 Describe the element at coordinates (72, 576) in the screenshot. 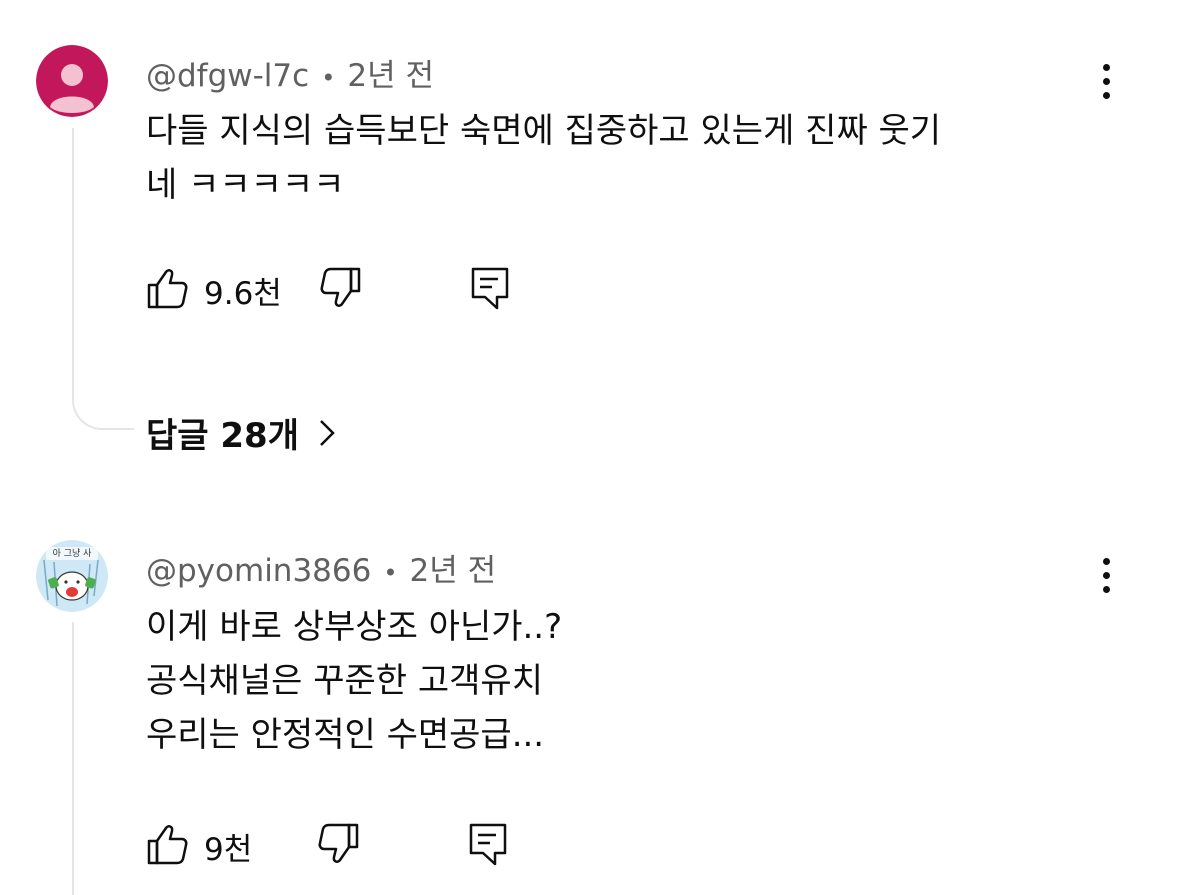

I see `avatar: 아 그냥 사` at that location.